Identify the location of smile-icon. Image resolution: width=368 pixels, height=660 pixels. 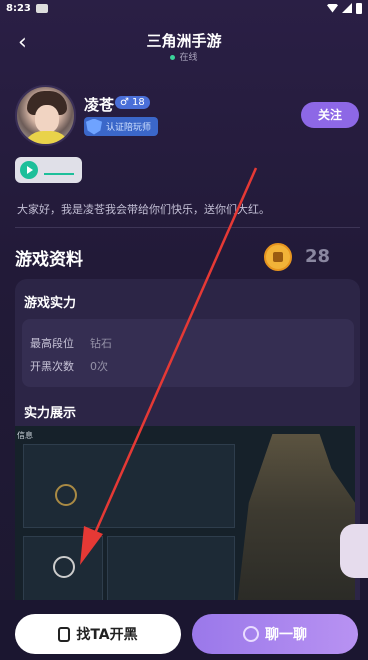
(251, 634).